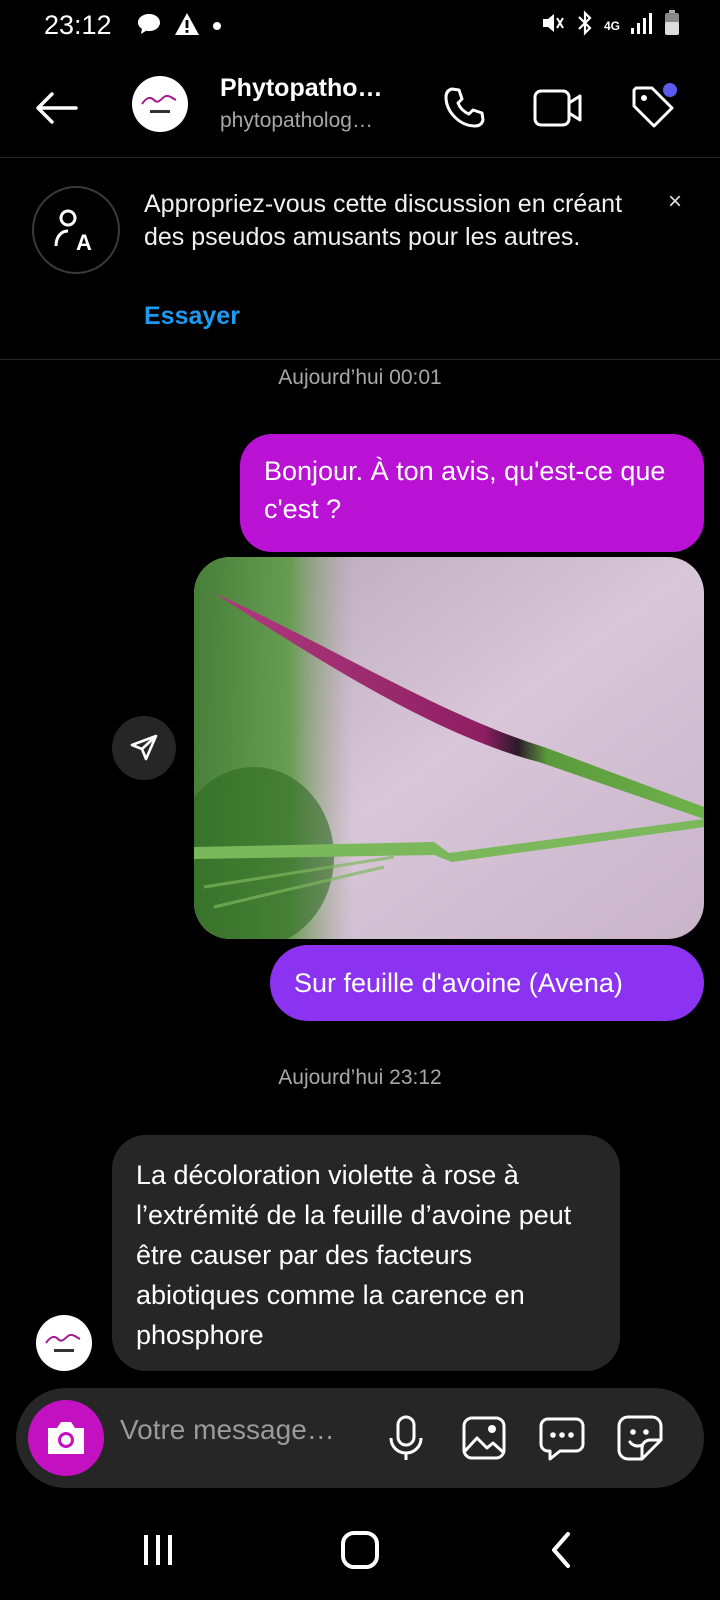  I want to click on sender-avatar, so click(64, 1343).